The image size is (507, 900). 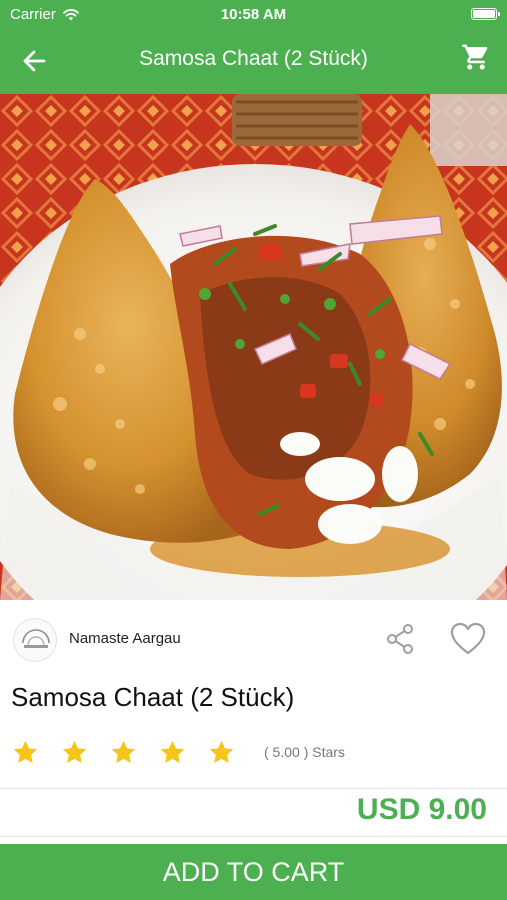 I want to click on clock: 10:58 AM, so click(x=253, y=14).